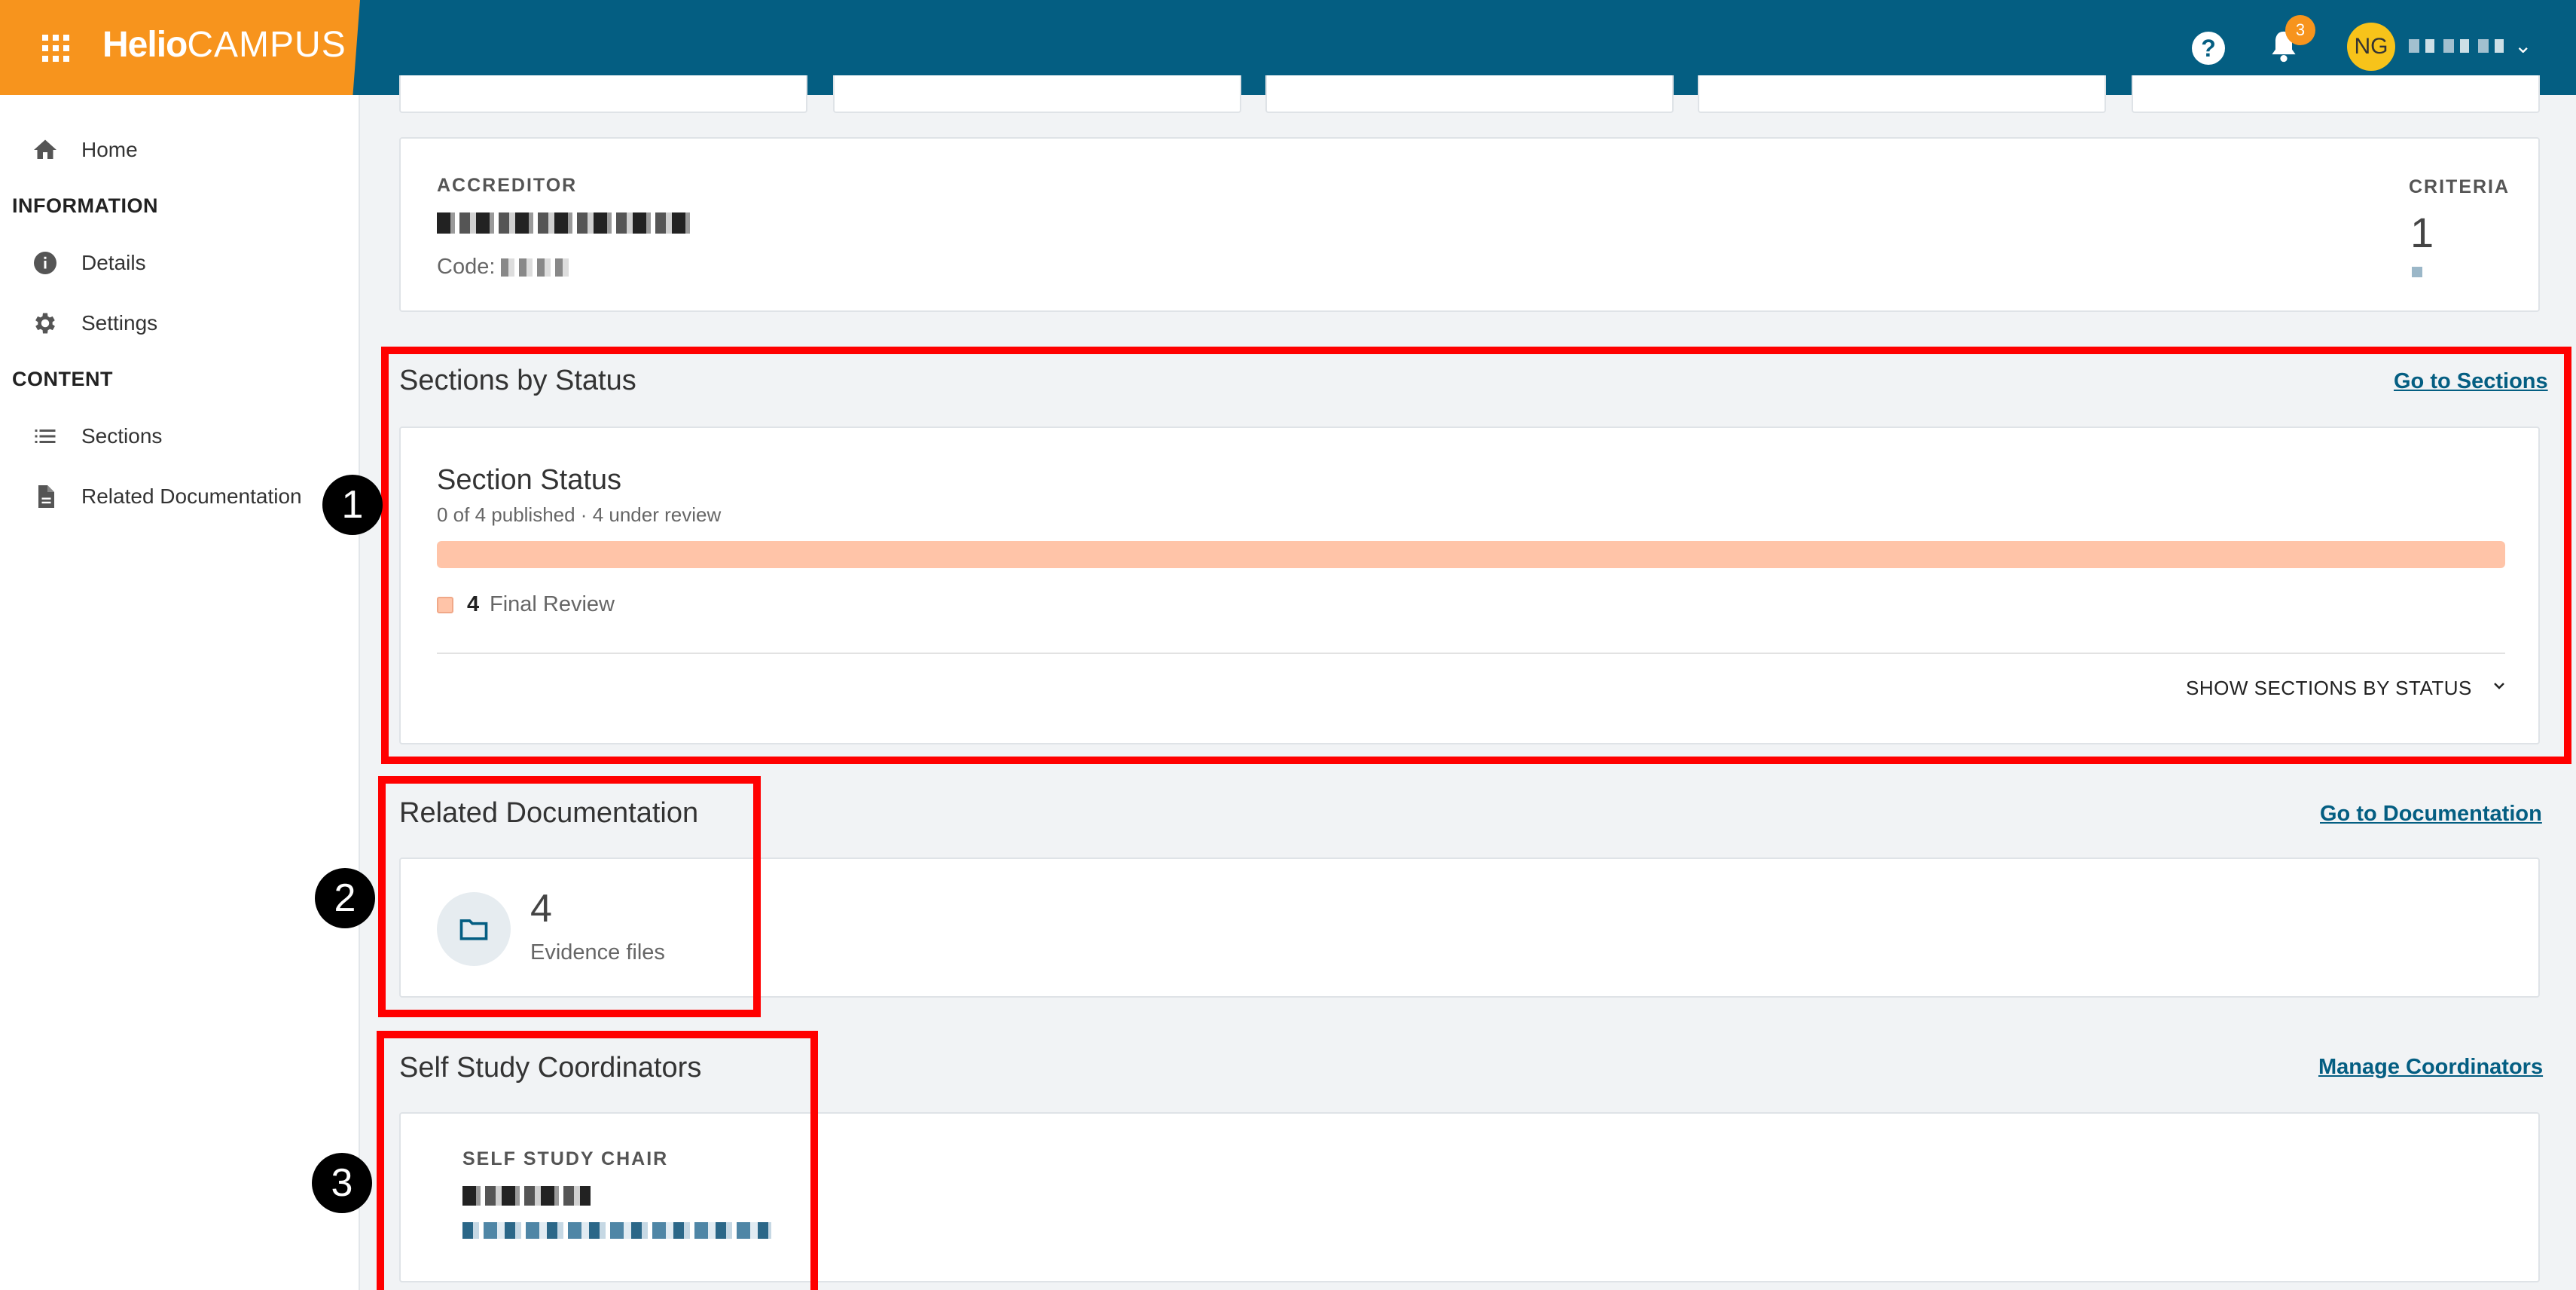 This screenshot has height=1290, width=2576. What do you see at coordinates (56, 49) in the screenshot?
I see `app-grid-icon` at bounding box center [56, 49].